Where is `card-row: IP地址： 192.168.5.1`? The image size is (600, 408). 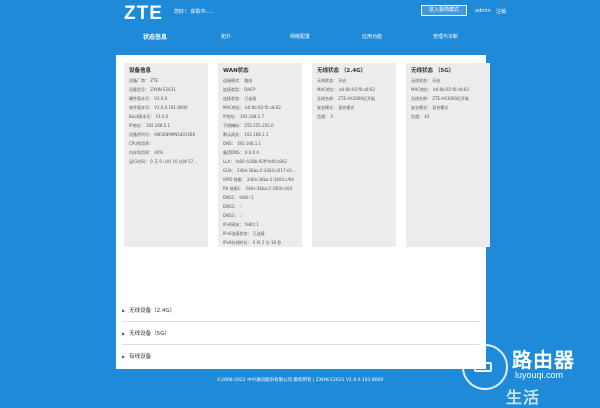
card-row: IP地址： 192.168.5.1 is located at coordinates (150, 125).